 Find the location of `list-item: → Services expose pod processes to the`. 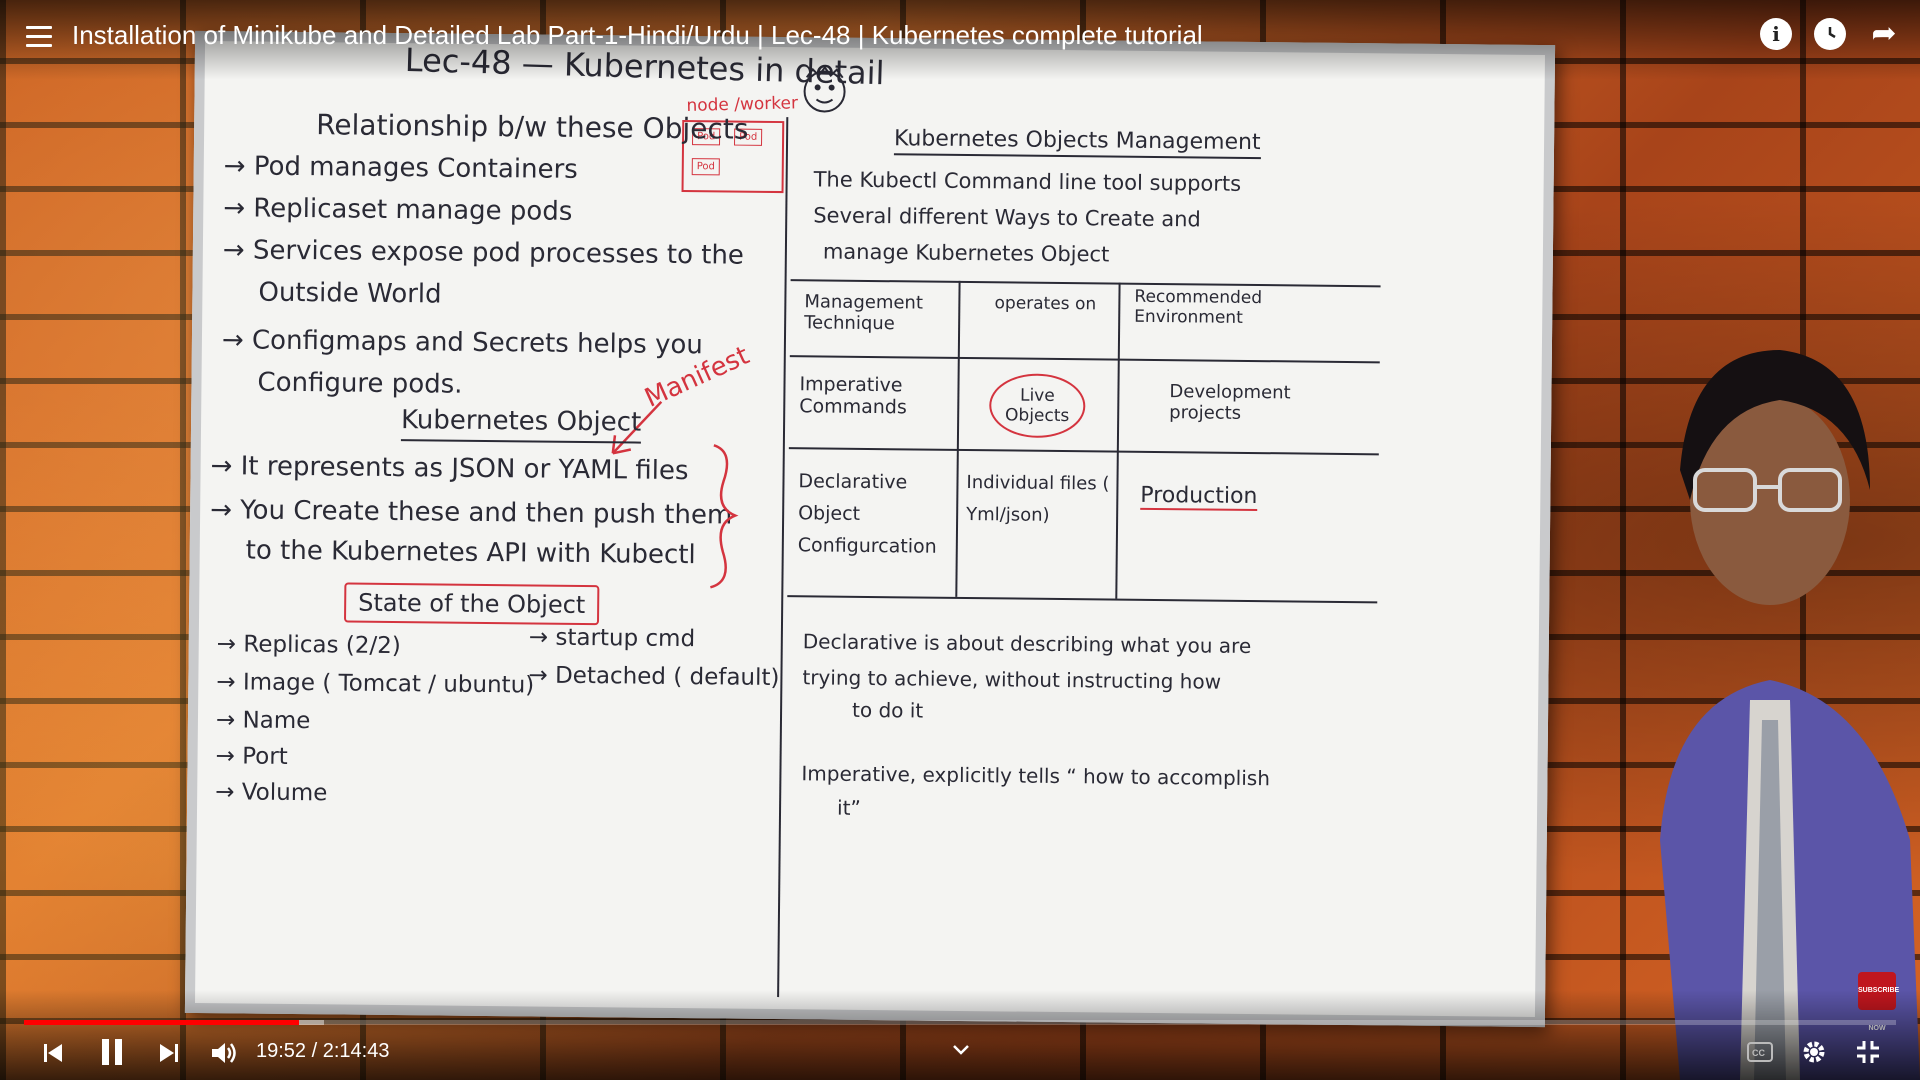

list-item: → Services expose pod processes to the is located at coordinates (483, 253).